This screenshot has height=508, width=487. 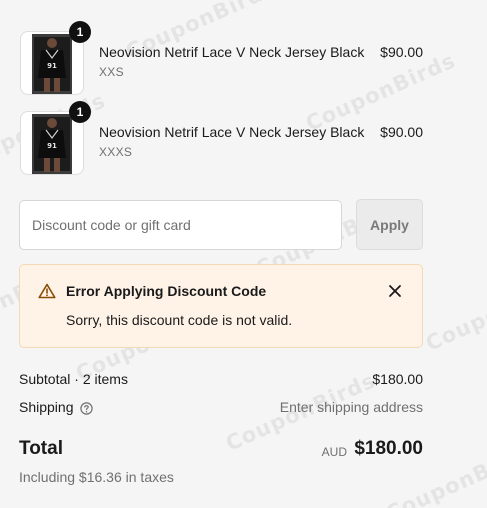 What do you see at coordinates (351, 407) in the screenshot?
I see `shipping-value: Enter shipping address` at bounding box center [351, 407].